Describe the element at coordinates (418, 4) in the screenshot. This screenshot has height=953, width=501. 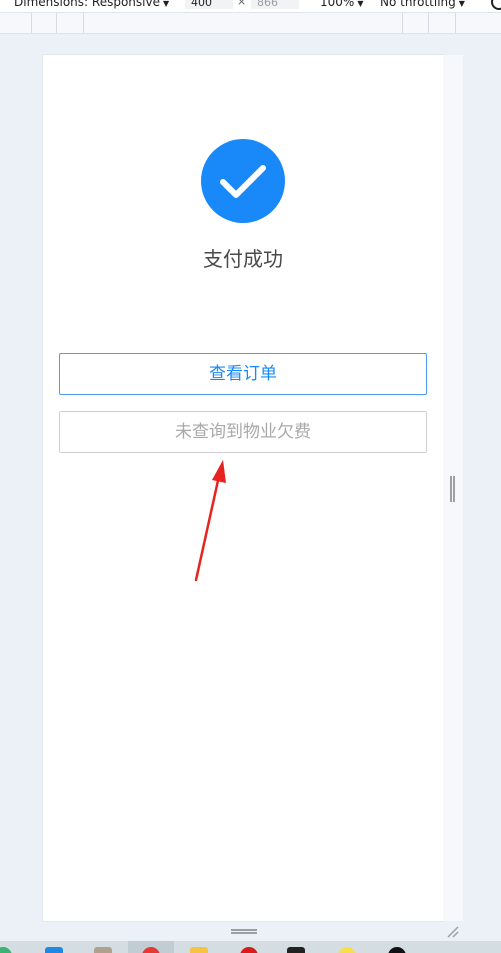
I see `throttle-label: No throttling` at that location.